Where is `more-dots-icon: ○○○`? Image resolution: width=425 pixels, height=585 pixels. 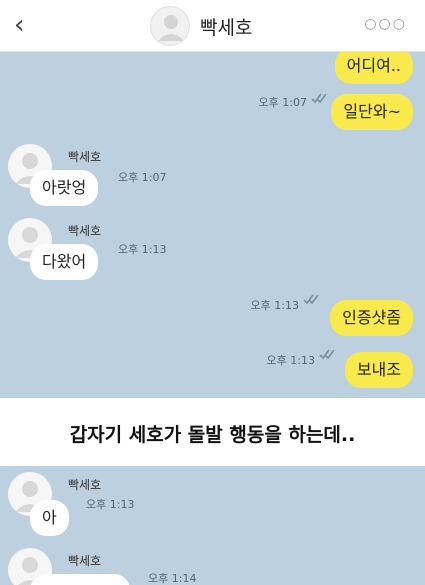 more-dots-icon: ○○○ is located at coordinates (385, 24).